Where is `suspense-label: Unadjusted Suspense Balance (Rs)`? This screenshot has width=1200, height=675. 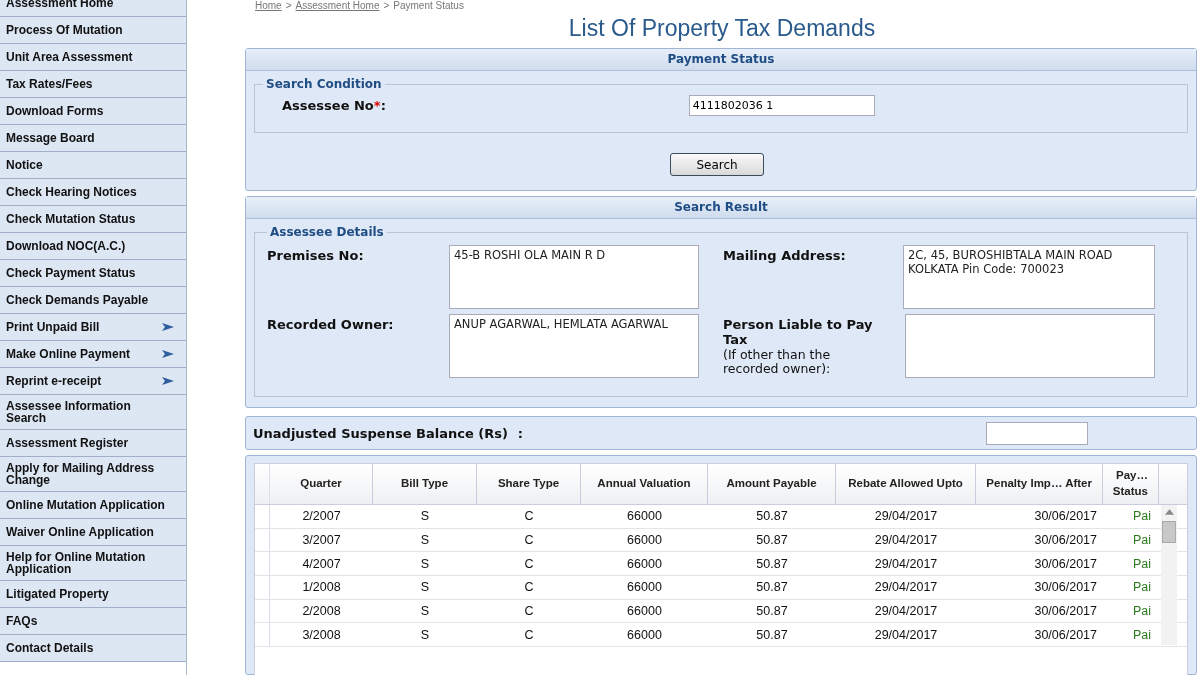
suspense-label: Unadjusted Suspense Balance (Rs) is located at coordinates (380, 433).